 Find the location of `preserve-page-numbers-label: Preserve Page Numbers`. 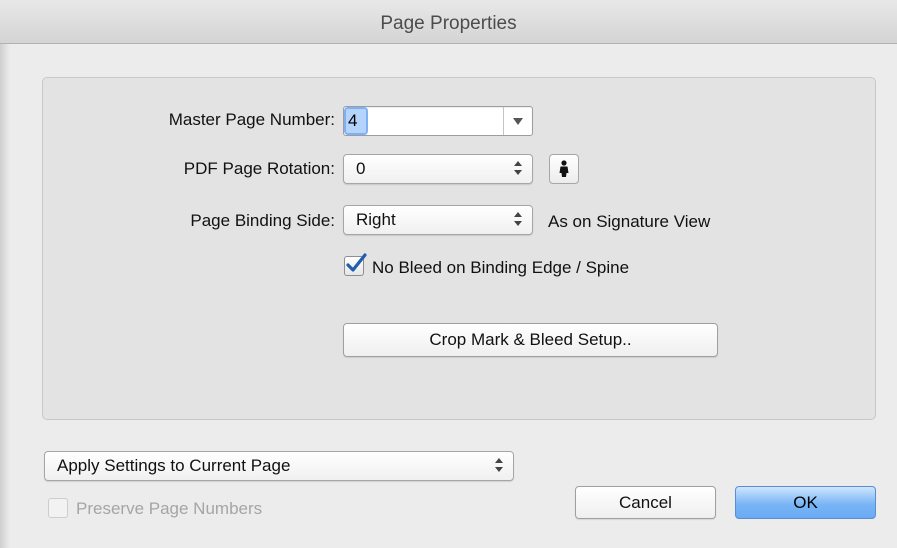

preserve-page-numbers-label: Preserve Page Numbers is located at coordinates (169, 508).